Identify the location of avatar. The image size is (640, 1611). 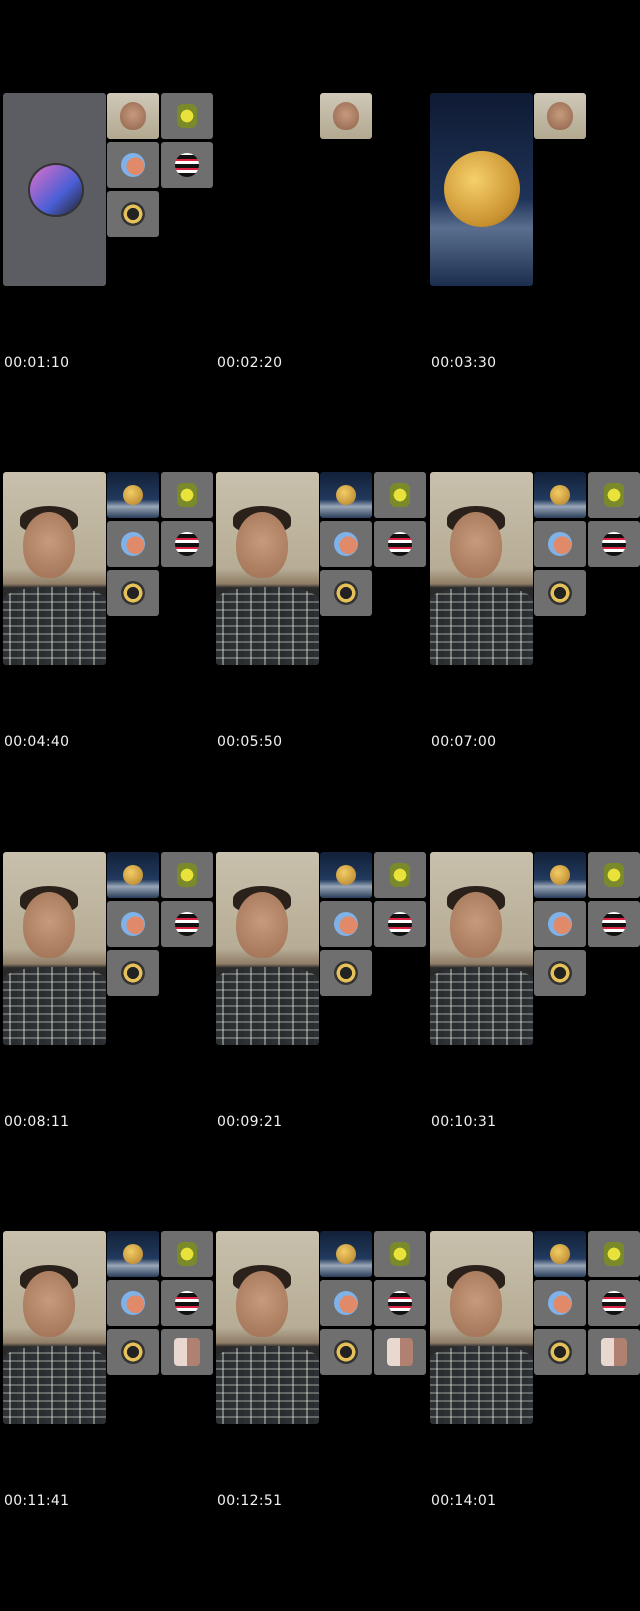
(56, 190).